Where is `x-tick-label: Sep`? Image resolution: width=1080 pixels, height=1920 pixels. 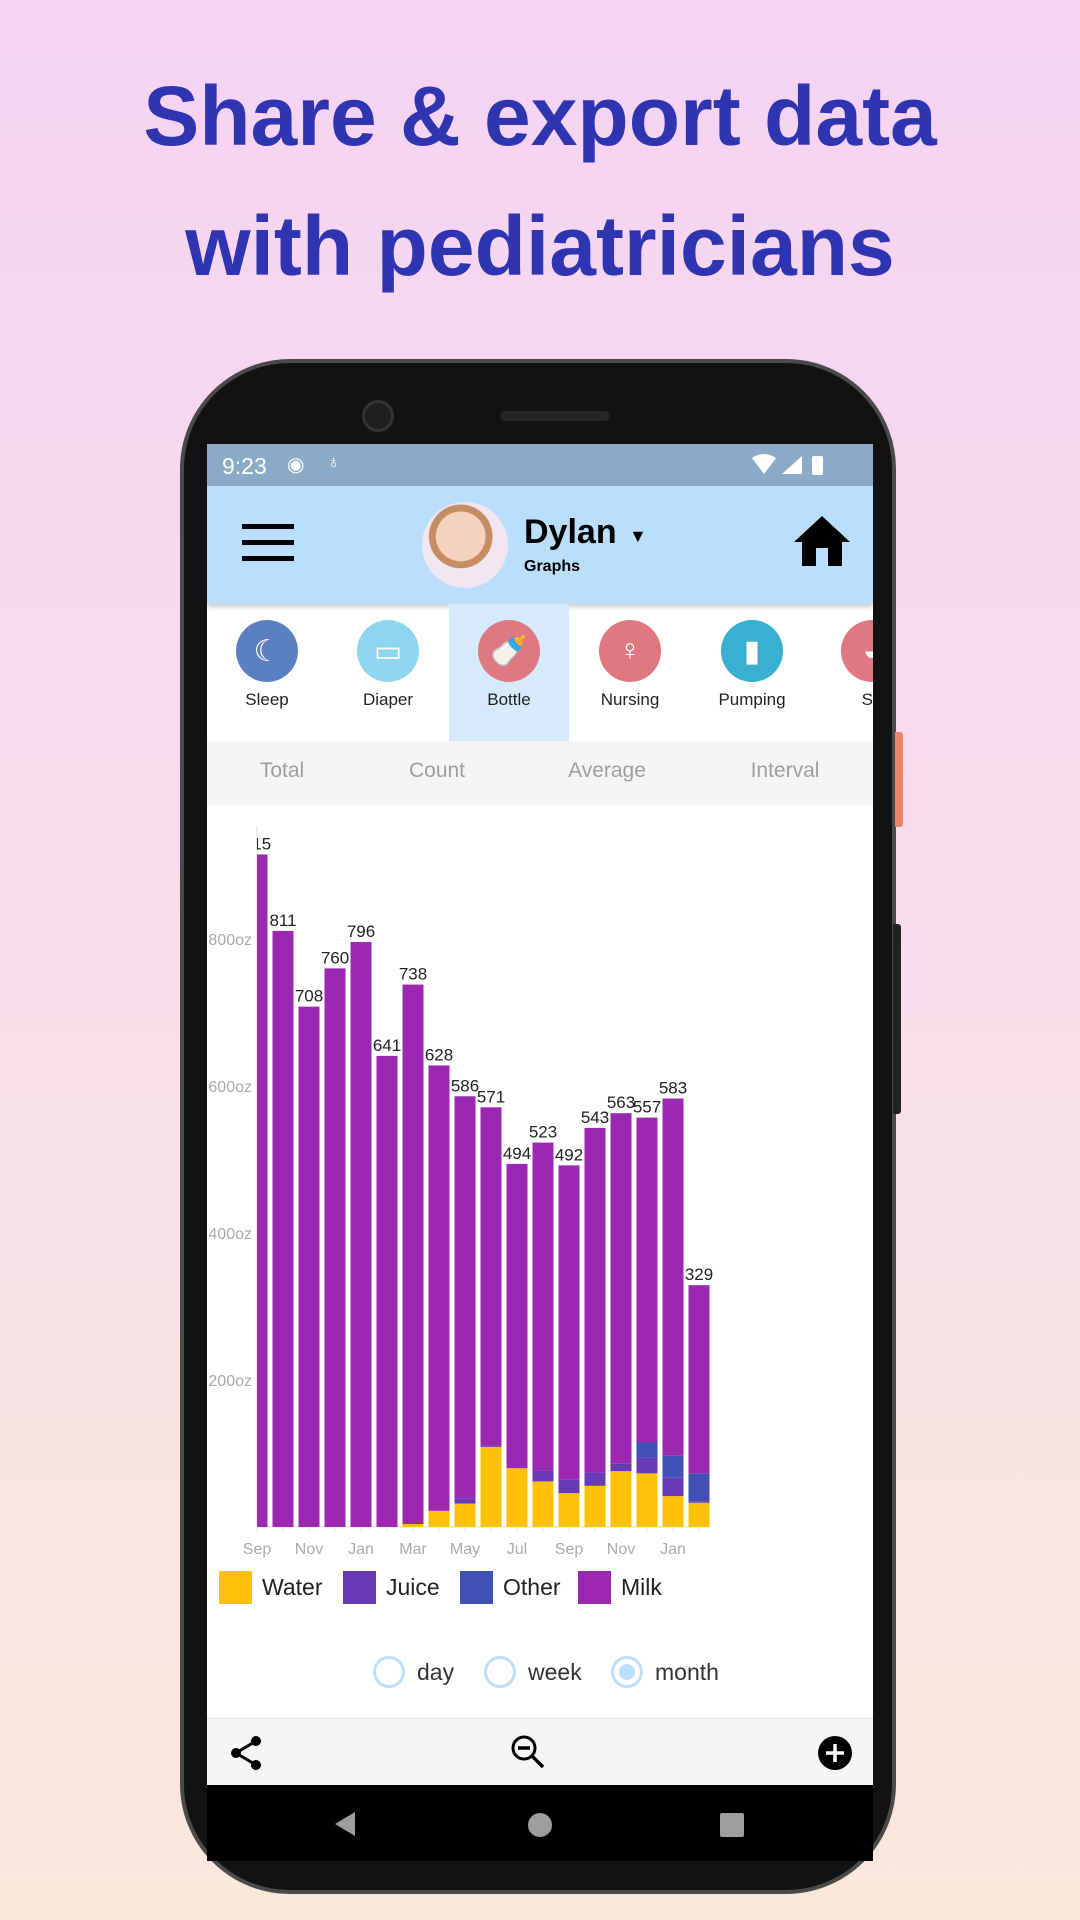
x-tick-label: Sep is located at coordinates (257, 1549).